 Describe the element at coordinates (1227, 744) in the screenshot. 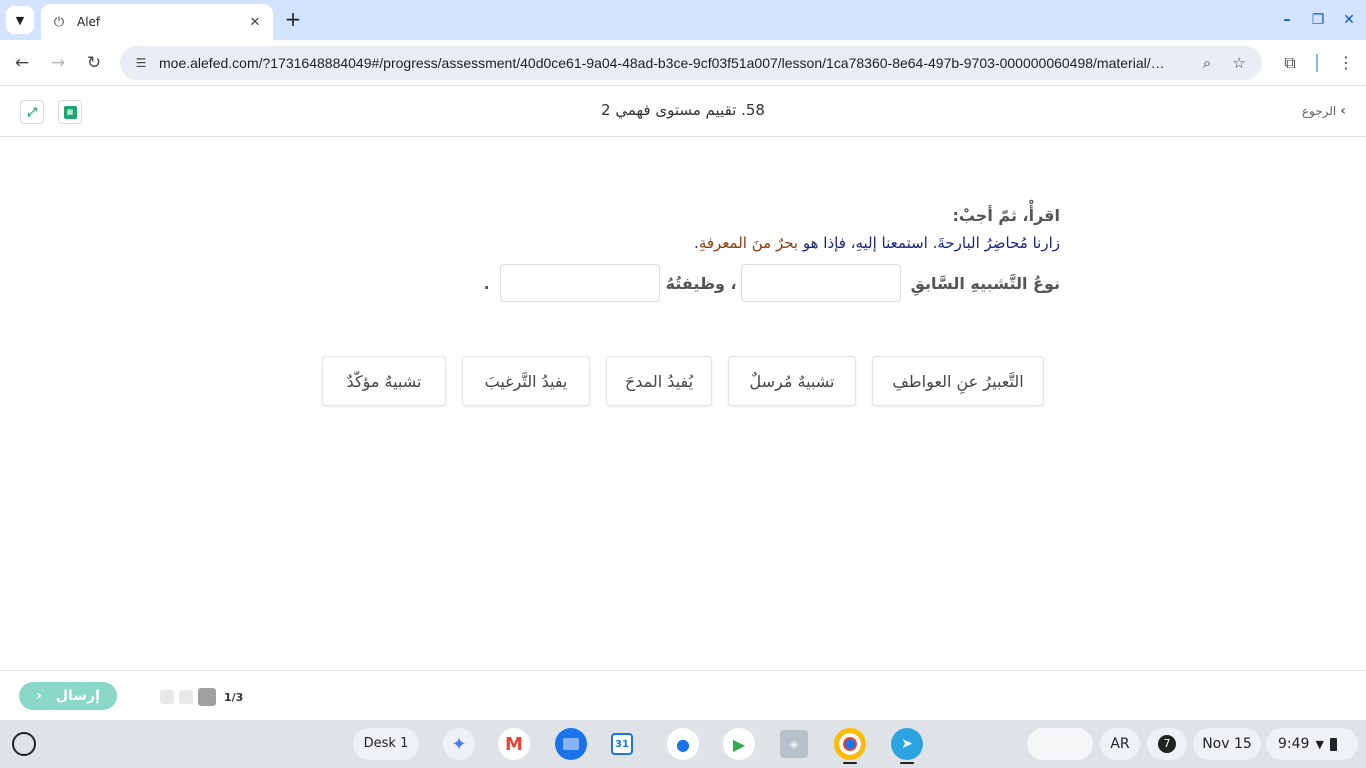

I see `date-display: Nov 15` at that location.